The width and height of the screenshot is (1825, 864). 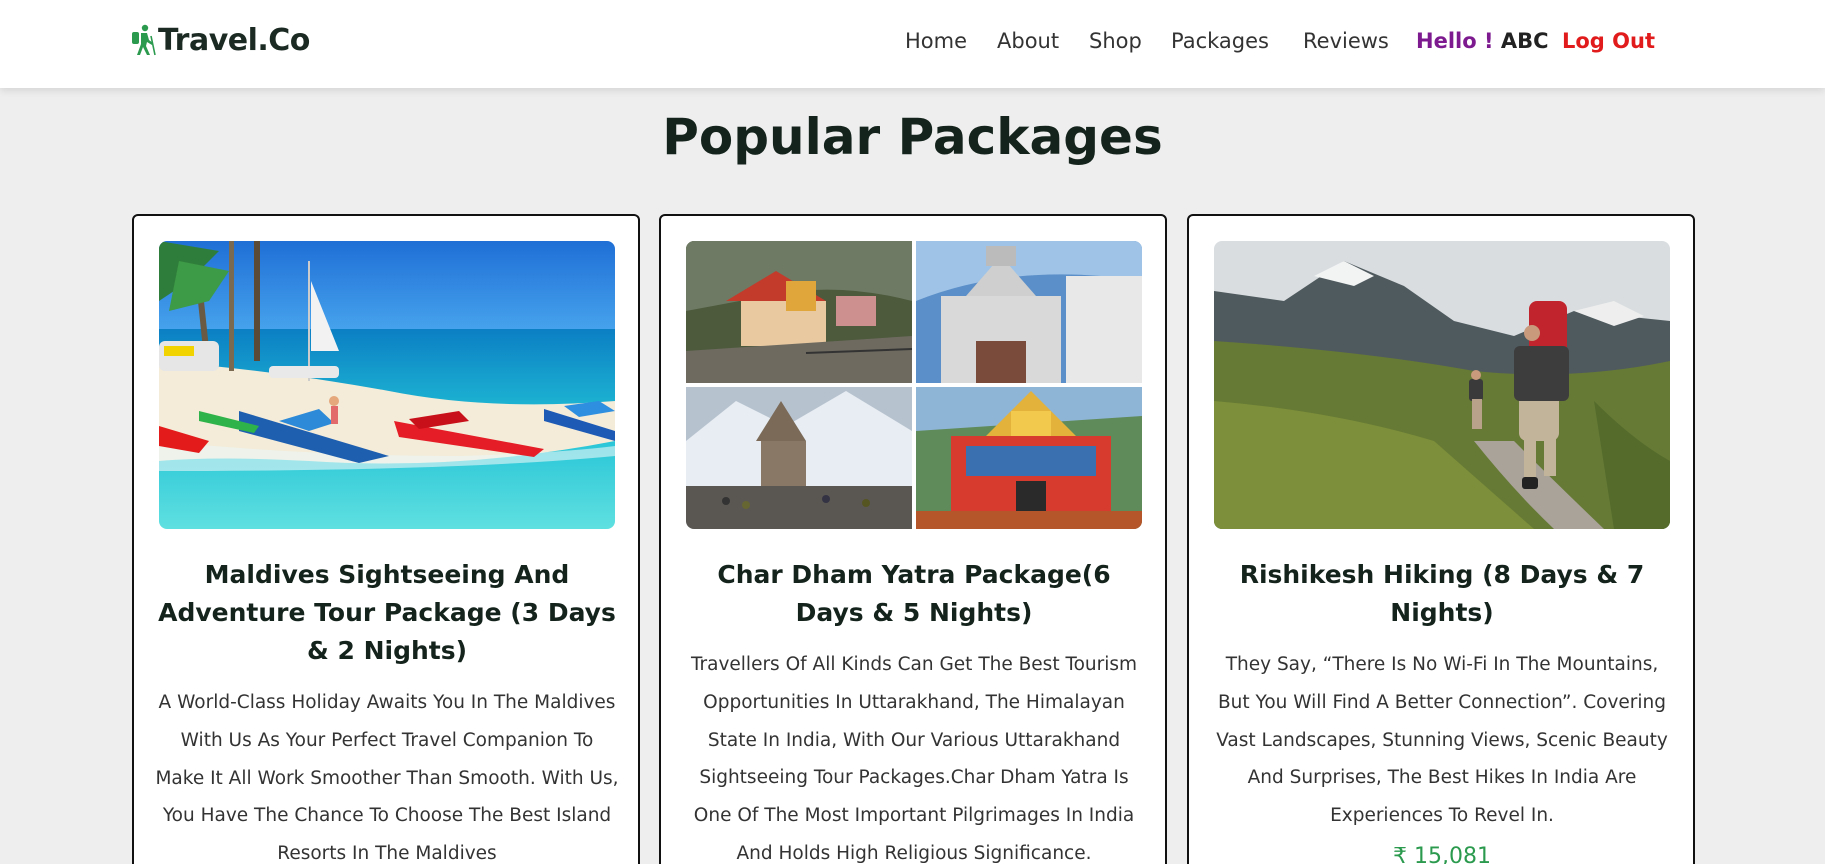 What do you see at coordinates (1442, 593) in the screenshot?
I see `package-title: Rishikesh Hiking (8 Days & 7 Nights)` at bounding box center [1442, 593].